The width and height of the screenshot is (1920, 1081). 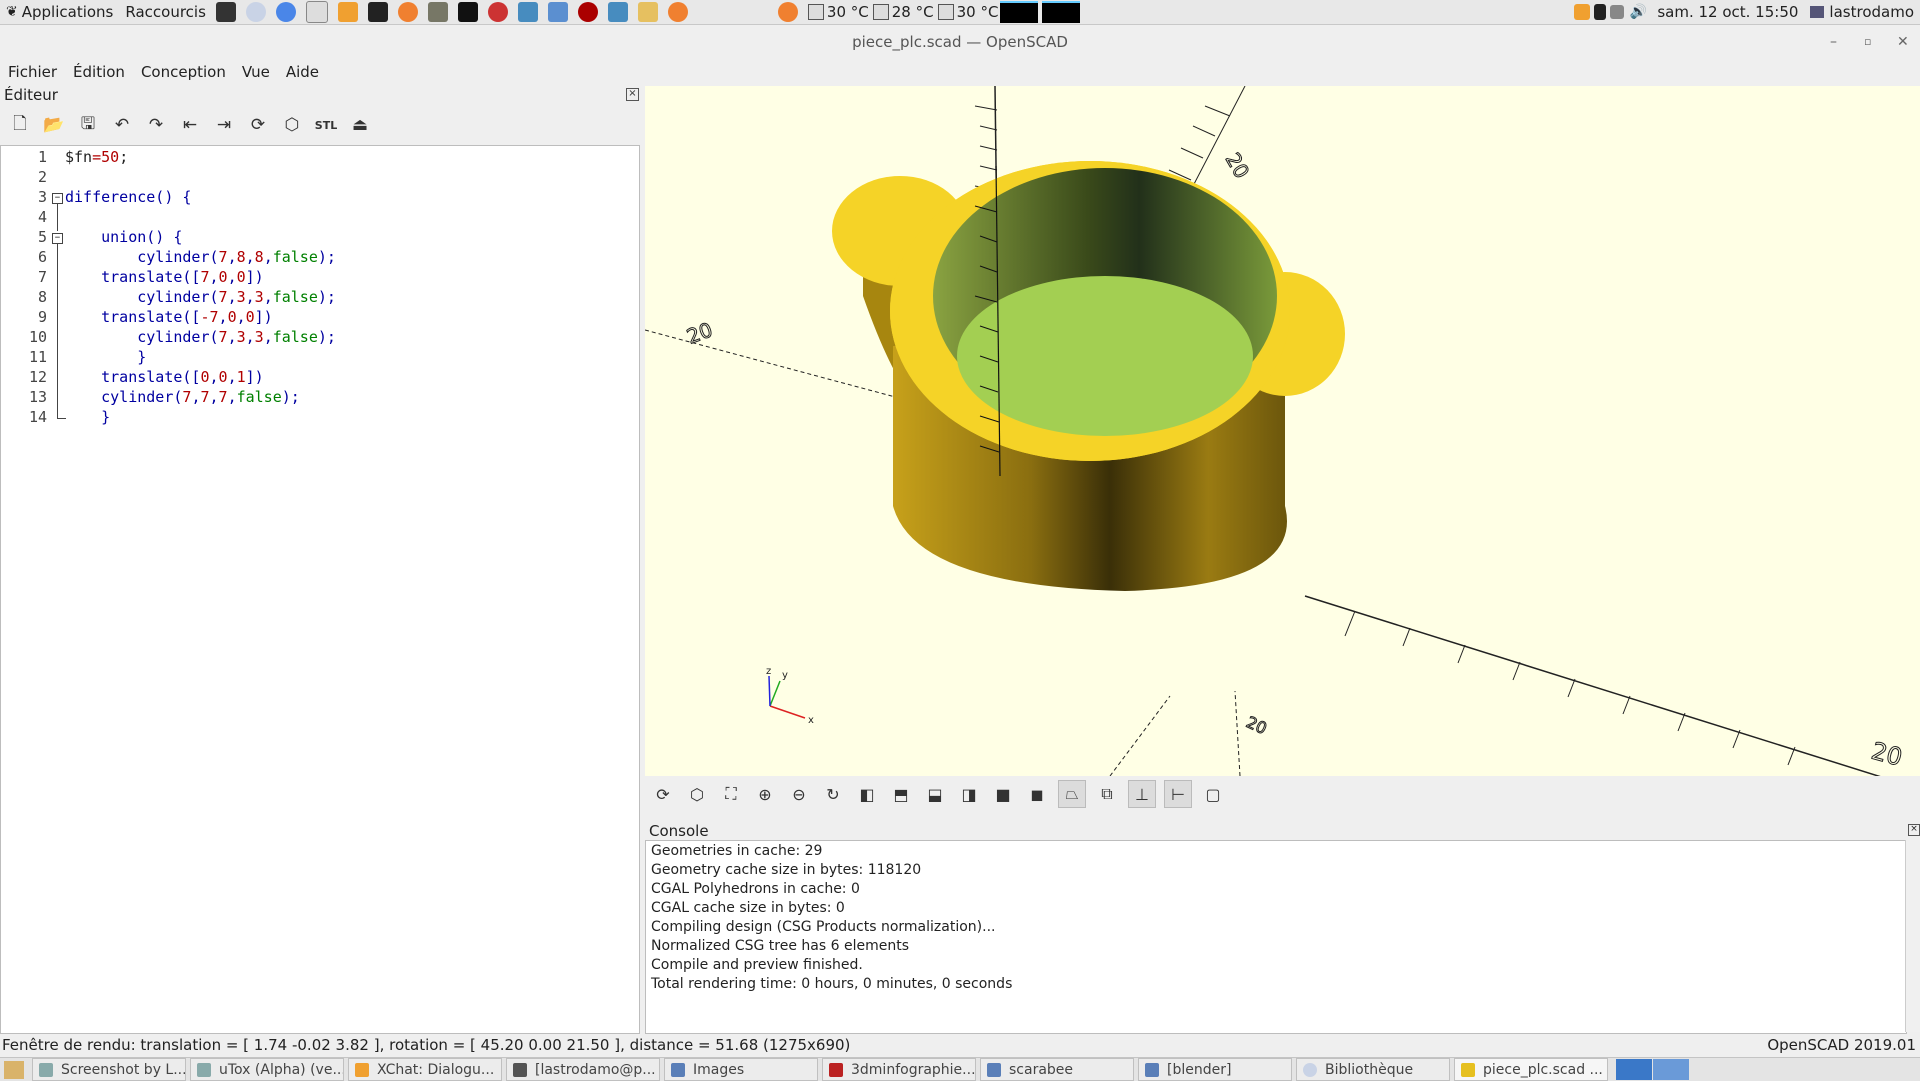 I want to click on view-back-icon: ◼, so click(x=1037, y=794).